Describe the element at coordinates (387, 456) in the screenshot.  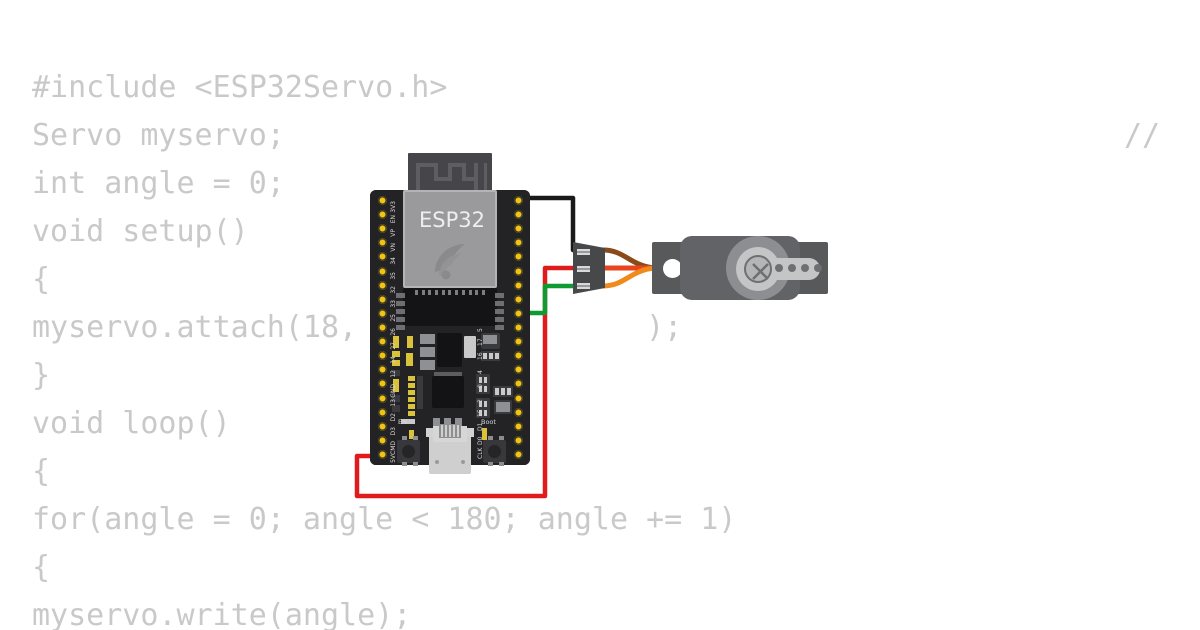
I see `pin-5v: 5V` at that location.